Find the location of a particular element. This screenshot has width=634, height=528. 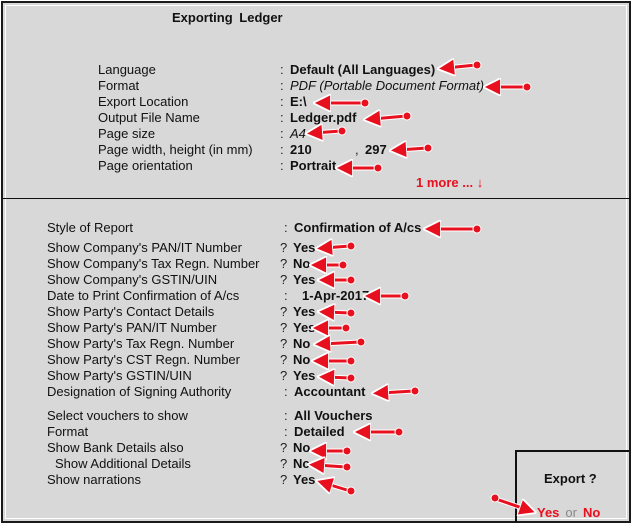

page-width-value: 210 is located at coordinates (301, 150).